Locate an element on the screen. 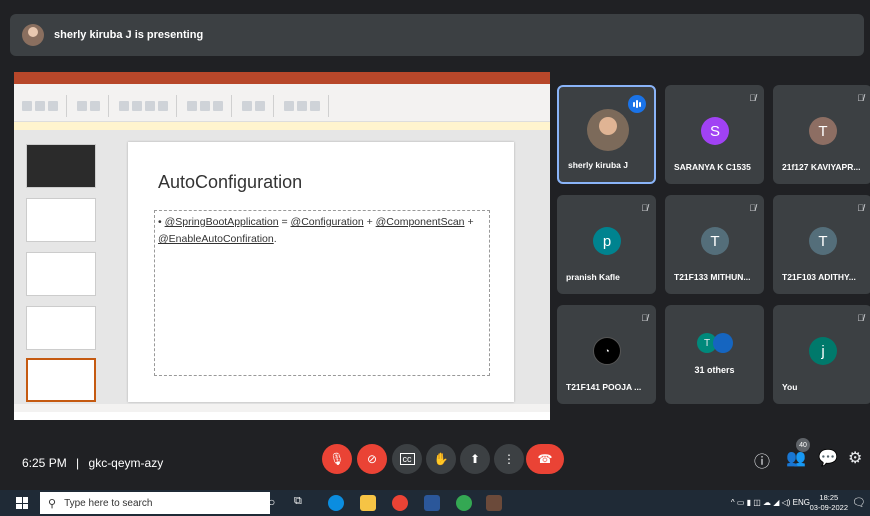 This screenshot has width=870, height=516. meeting-info: 6:25 PM | gkc-qeym-azy is located at coordinates (92, 463).